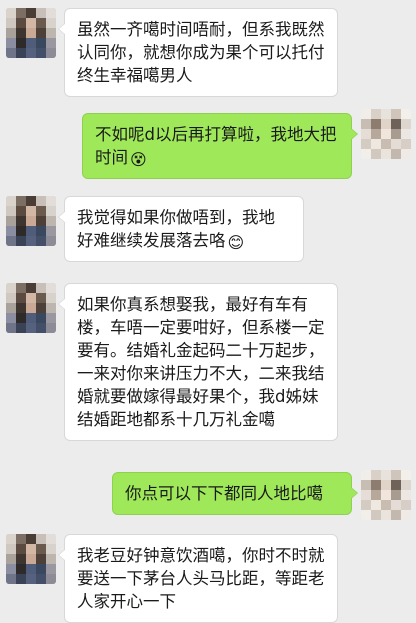 The width and height of the screenshot is (416, 623). Describe the element at coordinates (138, 159) in the screenshot. I see `dizzy-face-emoji-icon: 😵` at that location.